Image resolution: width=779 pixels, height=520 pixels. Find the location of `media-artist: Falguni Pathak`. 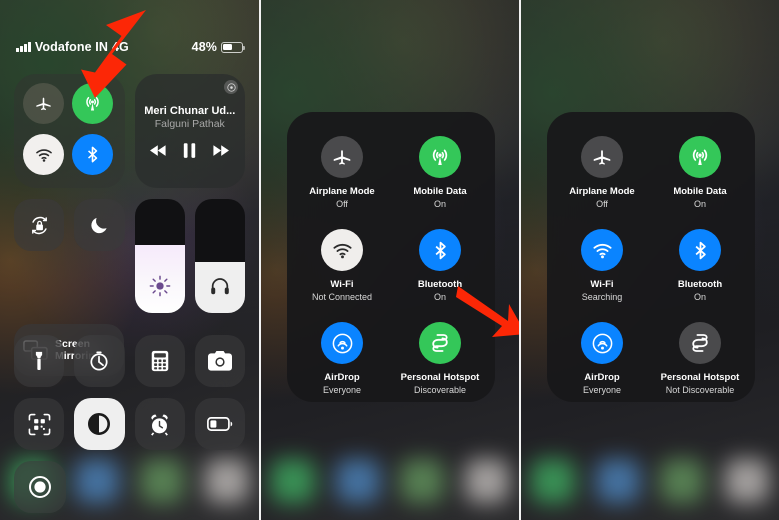

media-artist: Falguni Pathak is located at coordinates (189, 124).